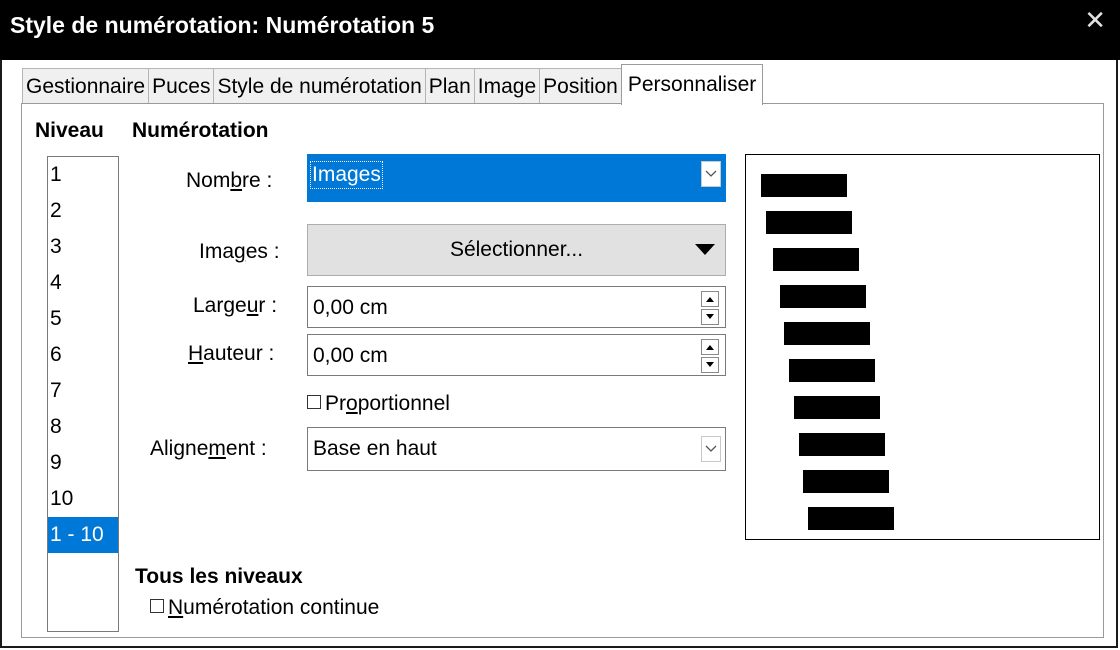  I want to click on tab-position: Position, so click(580, 86).